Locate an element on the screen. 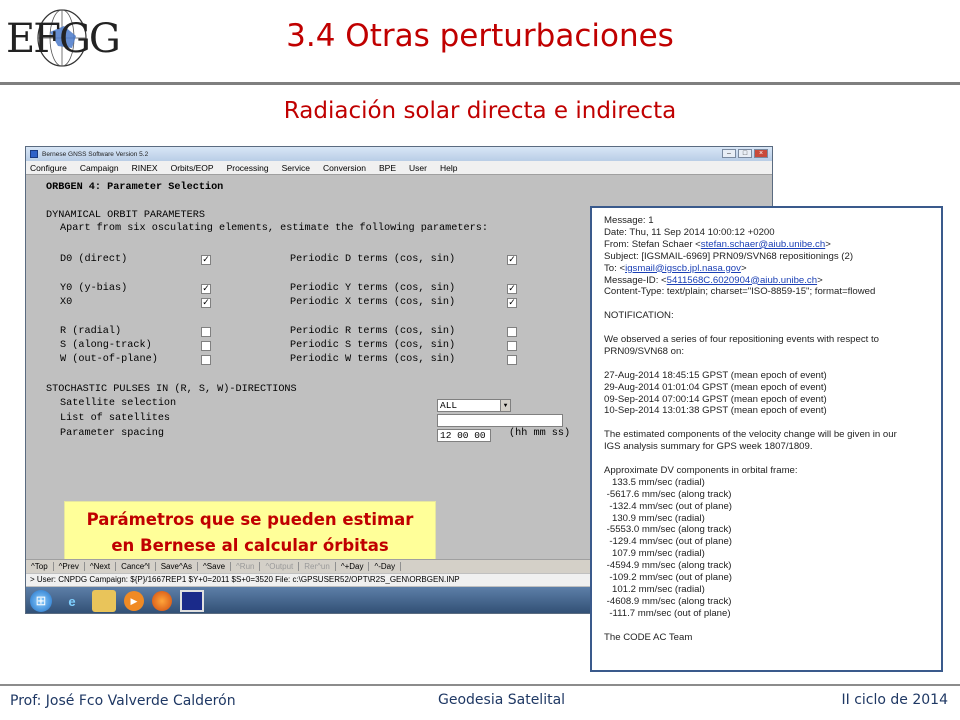 The image size is (960, 720). menu-user: User is located at coordinates (418, 168).